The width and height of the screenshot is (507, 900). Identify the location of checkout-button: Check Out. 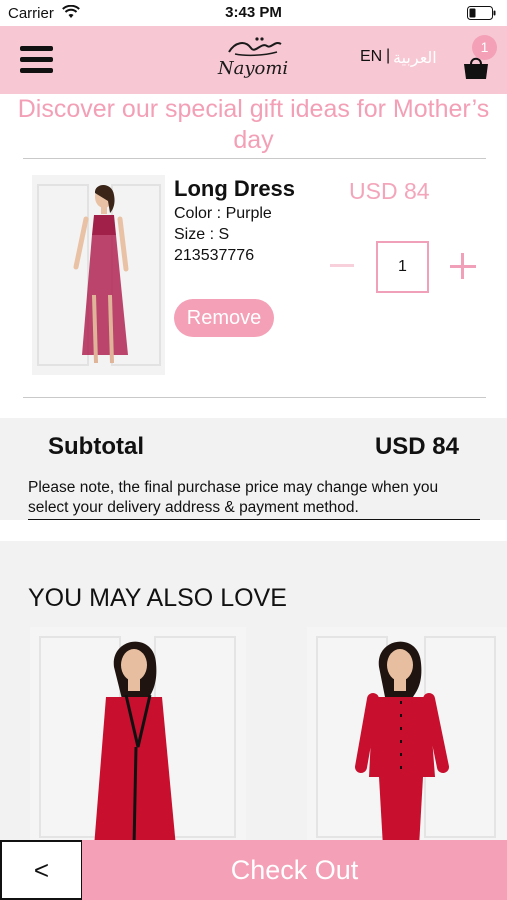
(294, 870).